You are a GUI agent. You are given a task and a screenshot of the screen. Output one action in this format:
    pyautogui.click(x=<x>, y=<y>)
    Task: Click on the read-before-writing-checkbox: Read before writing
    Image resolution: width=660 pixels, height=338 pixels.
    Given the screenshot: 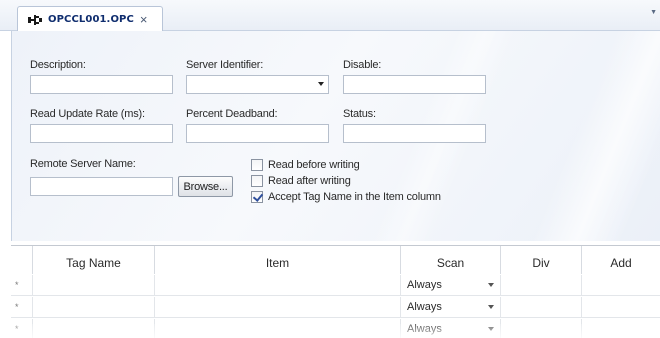 What is the action you would take?
    pyautogui.click(x=305, y=164)
    